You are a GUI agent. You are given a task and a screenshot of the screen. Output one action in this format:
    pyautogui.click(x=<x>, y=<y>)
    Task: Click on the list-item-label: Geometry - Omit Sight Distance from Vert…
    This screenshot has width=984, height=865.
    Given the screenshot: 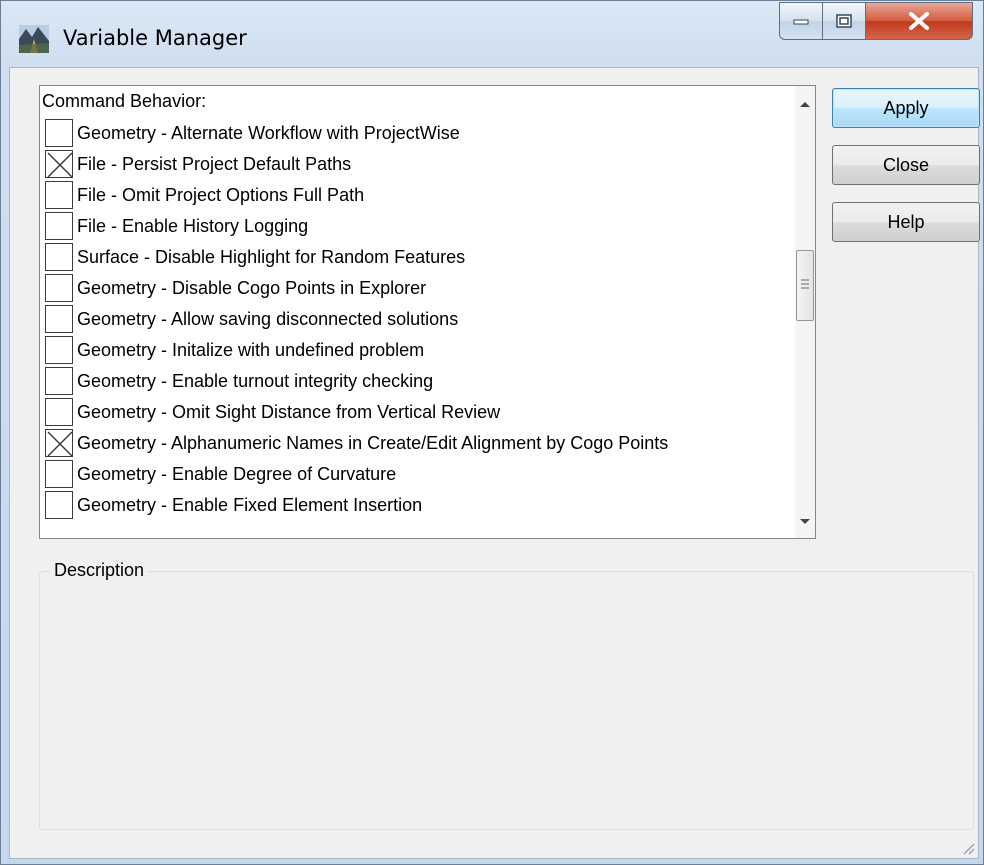 What is the action you would take?
    pyautogui.click(x=289, y=412)
    